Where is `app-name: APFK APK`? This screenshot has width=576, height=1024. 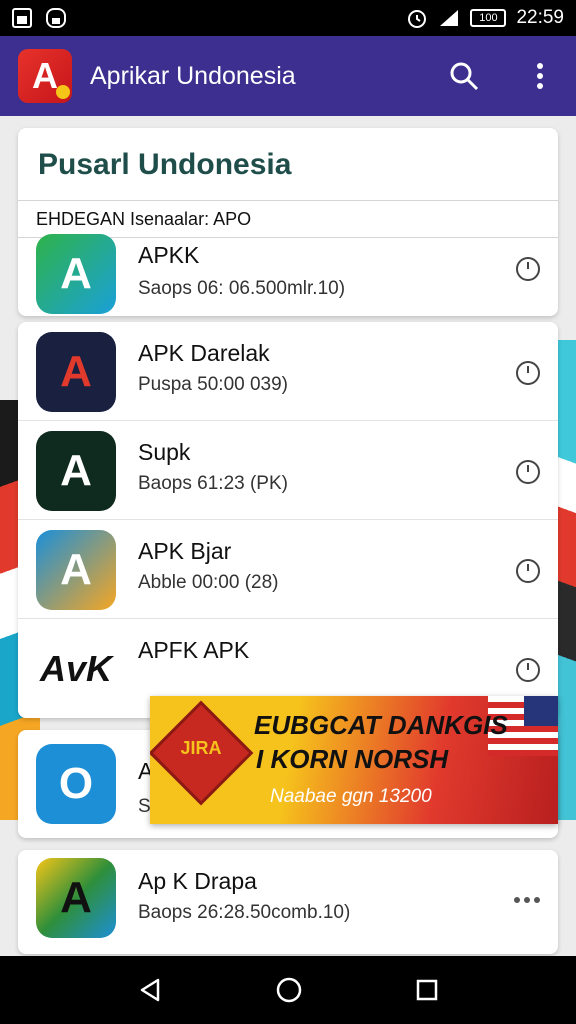 app-name: APFK APK is located at coordinates (194, 650).